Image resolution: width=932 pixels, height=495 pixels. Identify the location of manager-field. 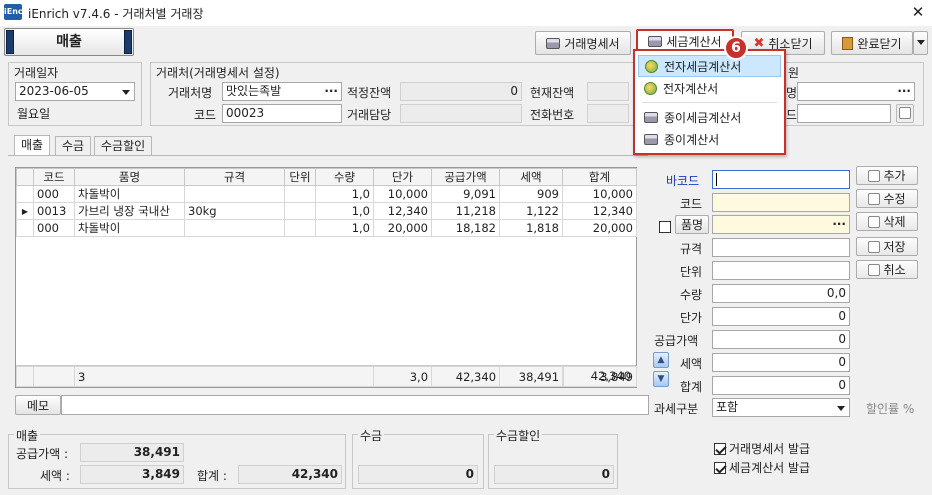
(461, 113).